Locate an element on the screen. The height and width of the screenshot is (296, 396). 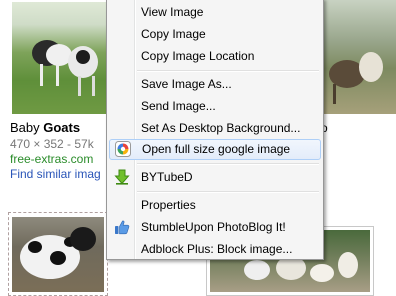
menu-item-copy-image-location: Copy Image Location is located at coordinates (215, 56).